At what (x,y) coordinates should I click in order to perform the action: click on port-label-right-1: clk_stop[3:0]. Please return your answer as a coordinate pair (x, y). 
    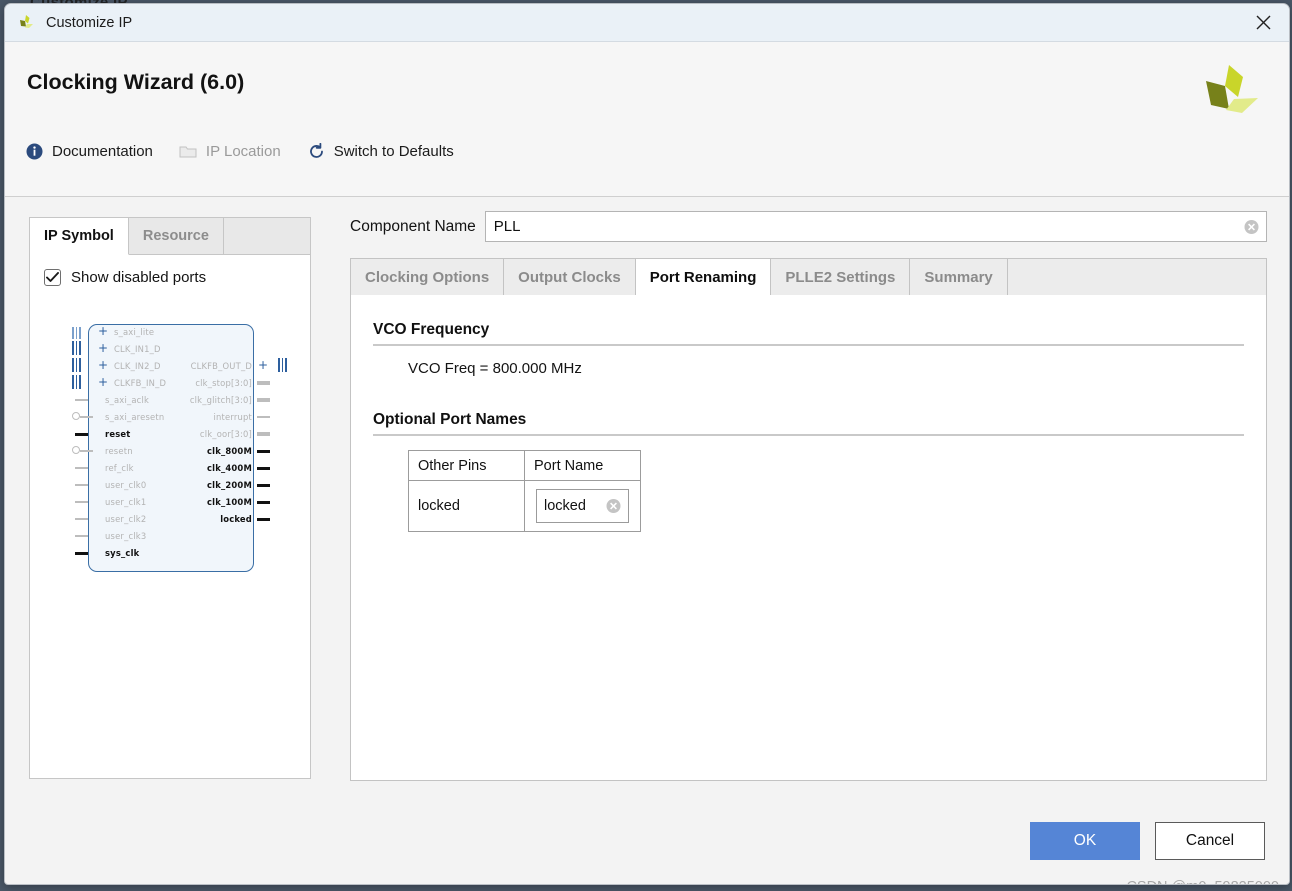
    Looking at the image, I should click on (223, 383).